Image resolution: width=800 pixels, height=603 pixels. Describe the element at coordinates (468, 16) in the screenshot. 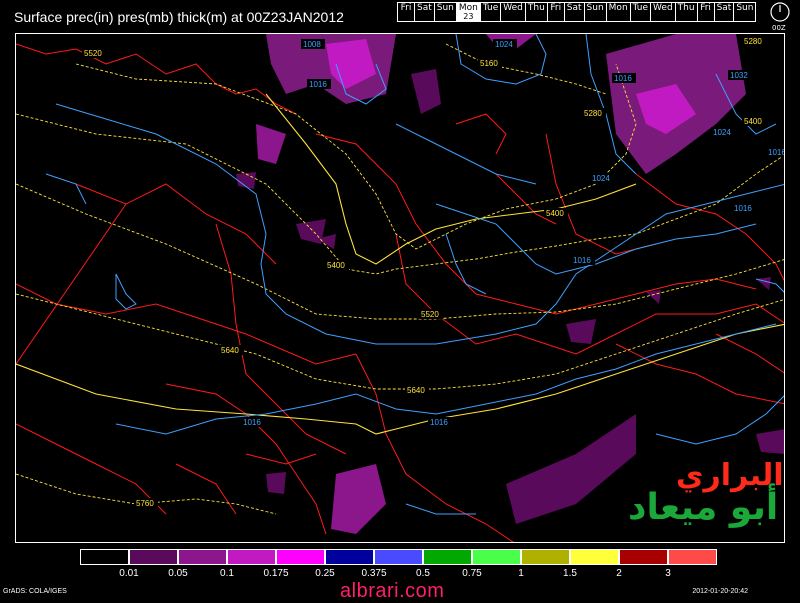

I see `day-date: 23` at that location.